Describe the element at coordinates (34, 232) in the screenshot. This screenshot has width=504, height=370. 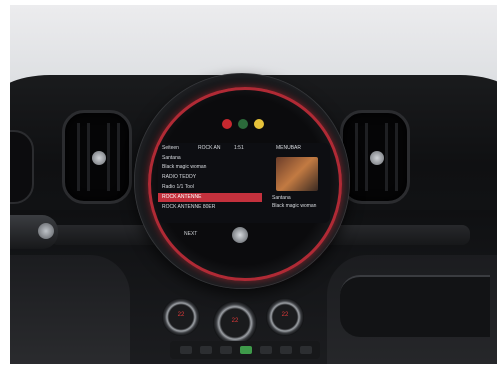
I see `wiper-stalk` at that location.